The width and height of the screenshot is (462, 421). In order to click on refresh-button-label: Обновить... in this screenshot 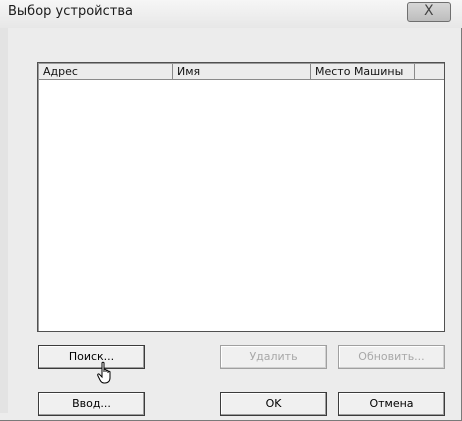, I will do `click(391, 356)`.